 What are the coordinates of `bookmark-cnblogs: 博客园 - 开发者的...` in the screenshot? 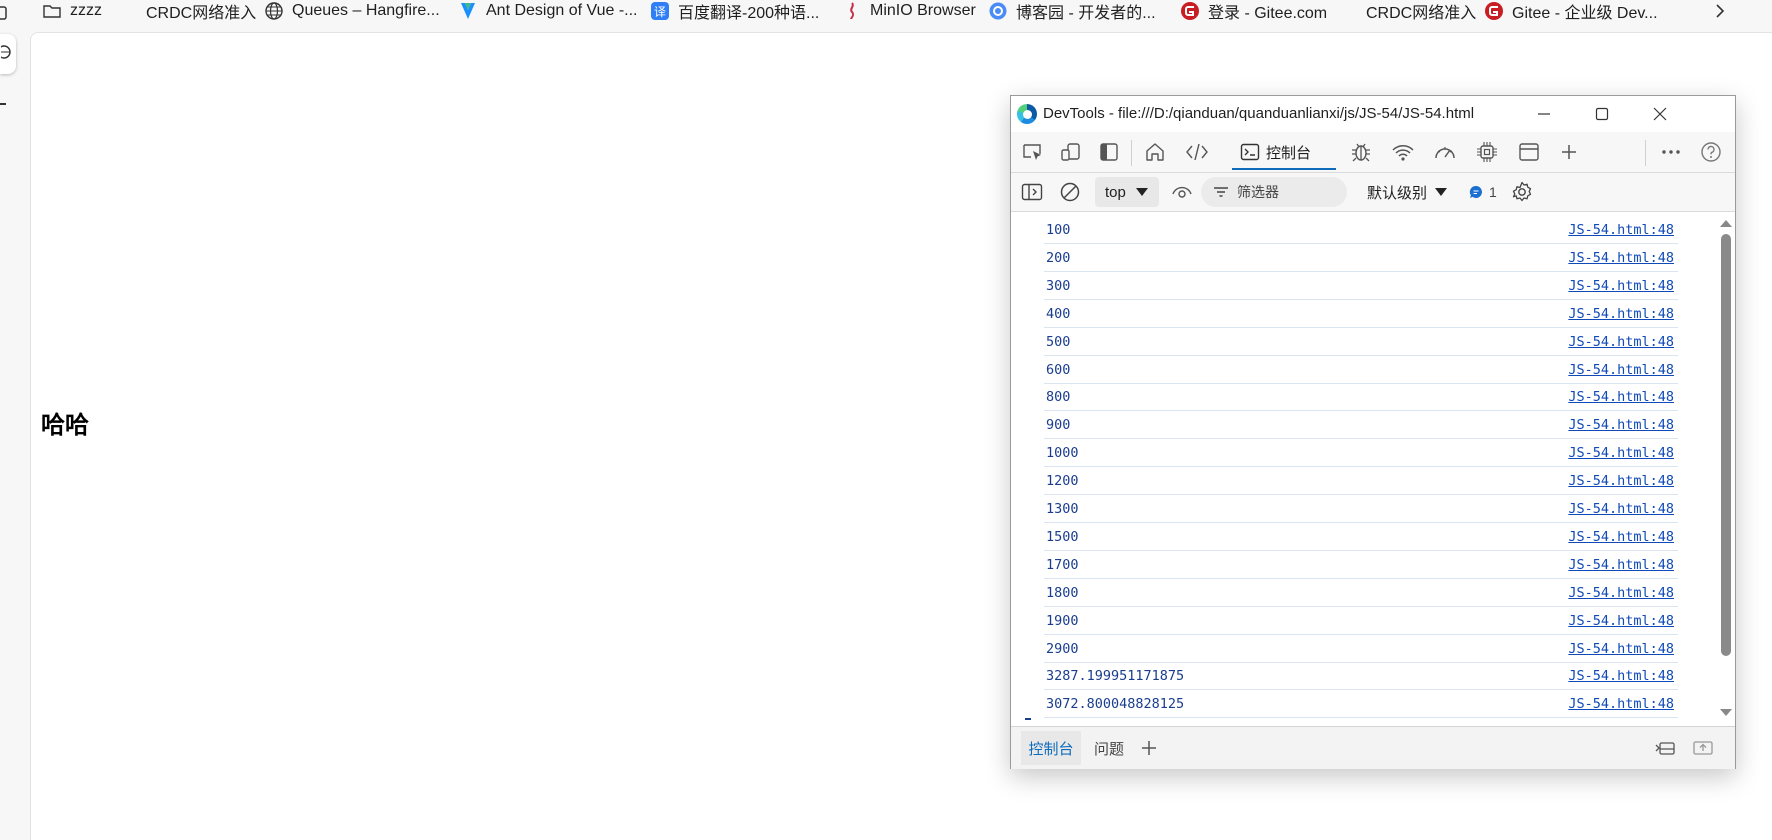 It's located at (1072, 11).